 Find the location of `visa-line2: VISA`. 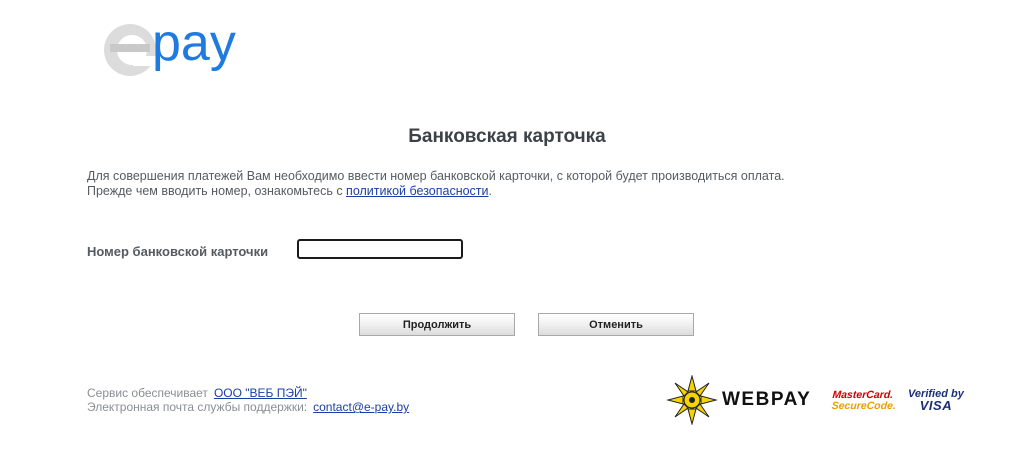

visa-line2: VISA is located at coordinates (936, 405).